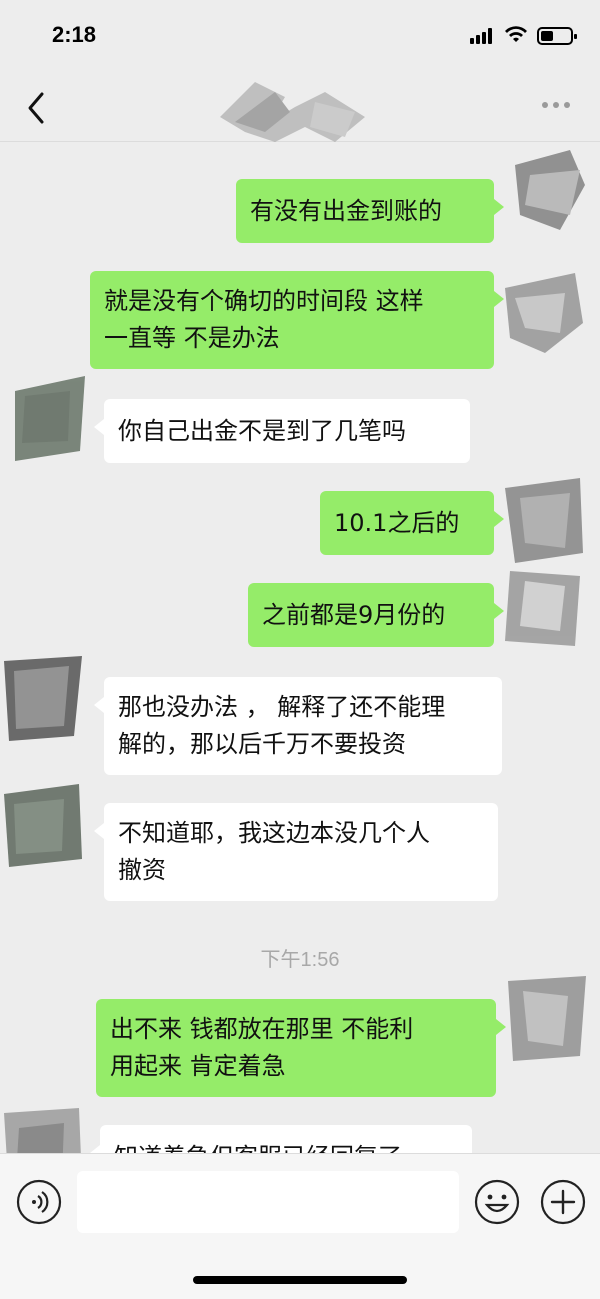 This screenshot has height=1299, width=600. What do you see at coordinates (300, 960) in the screenshot?
I see `message-timestamp: 下午1:56` at bounding box center [300, 960].